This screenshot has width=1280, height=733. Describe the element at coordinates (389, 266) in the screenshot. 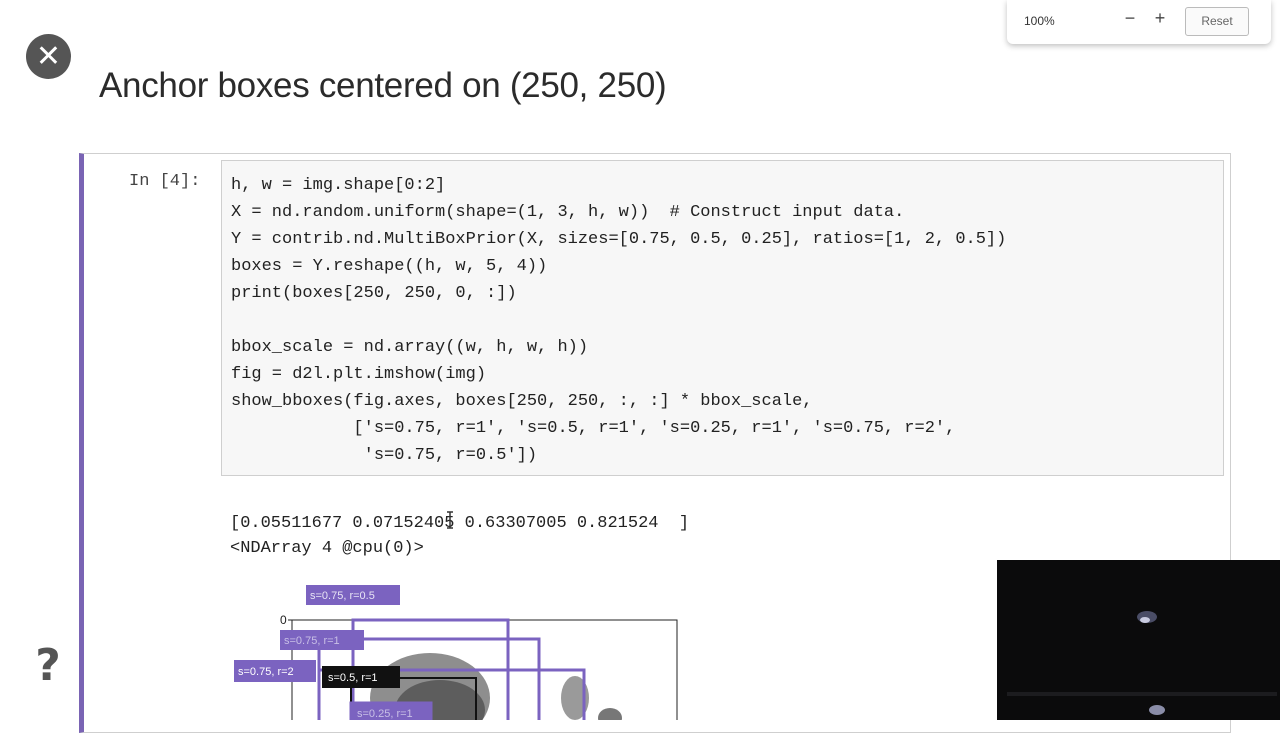

I see `code-line: boxes = Y.reshape((h, w, 5, 4))` at that location.